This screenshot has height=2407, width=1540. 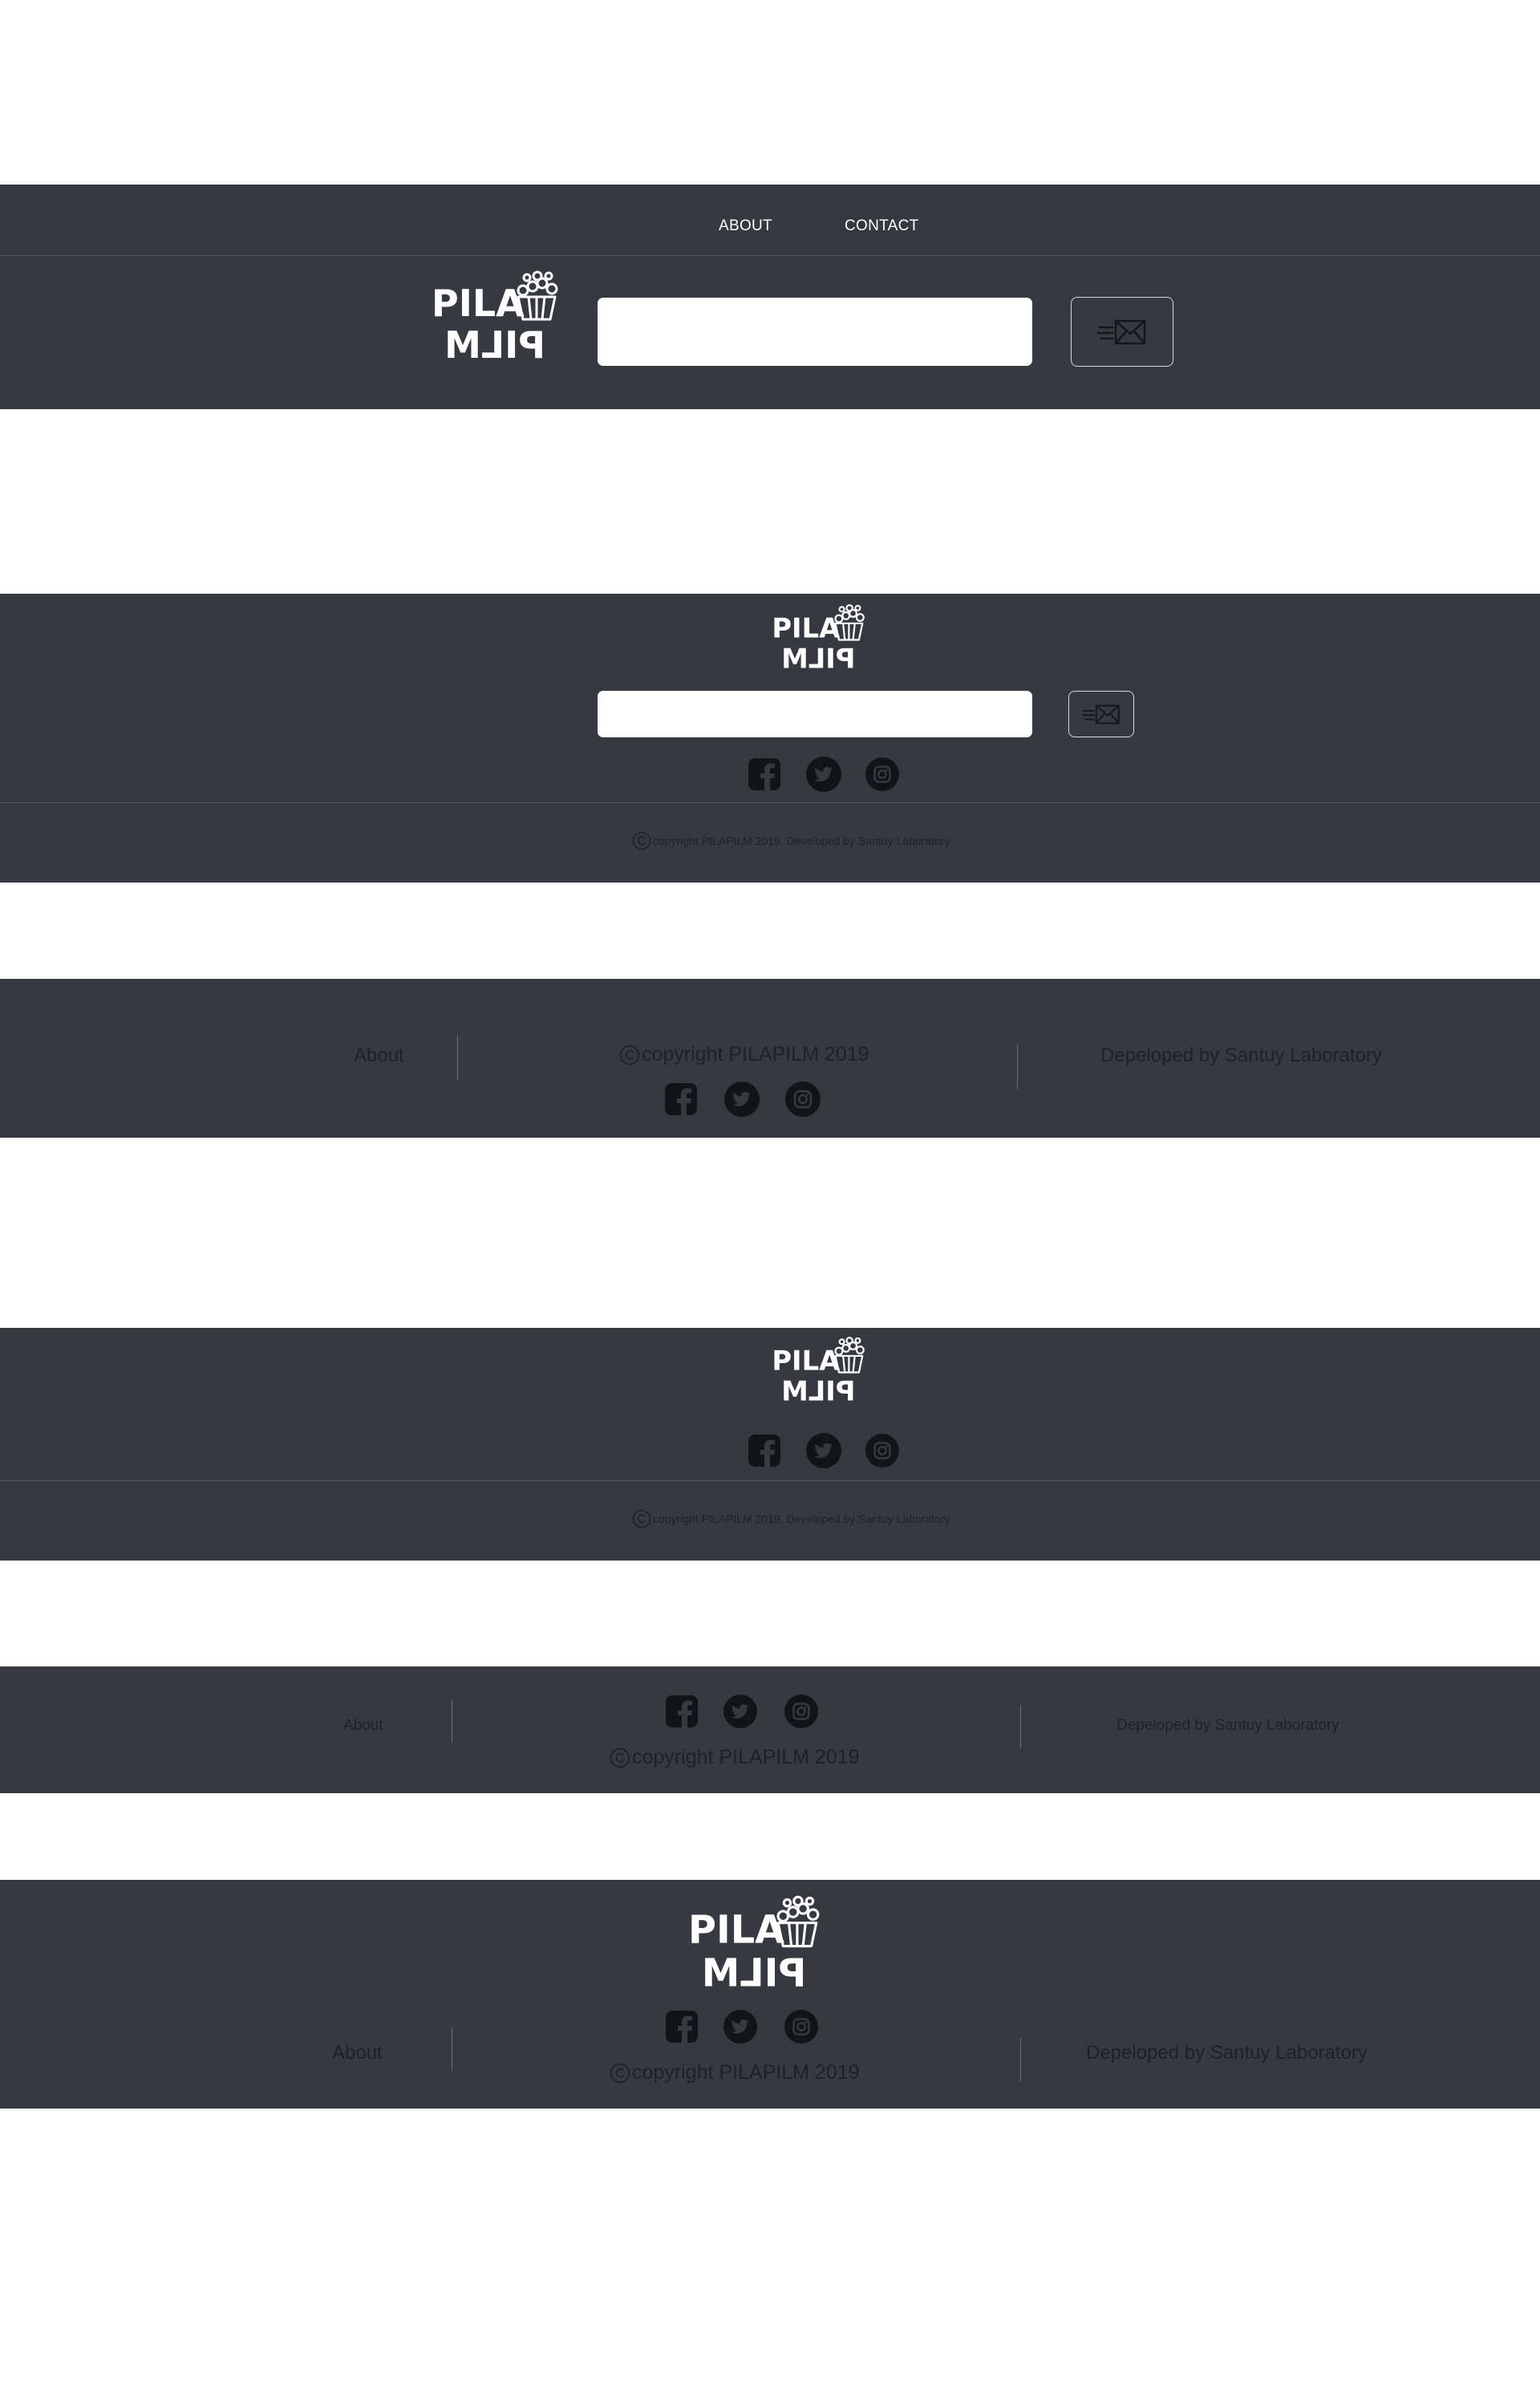 I want to click on header-divider, so click(x=770, y=256).